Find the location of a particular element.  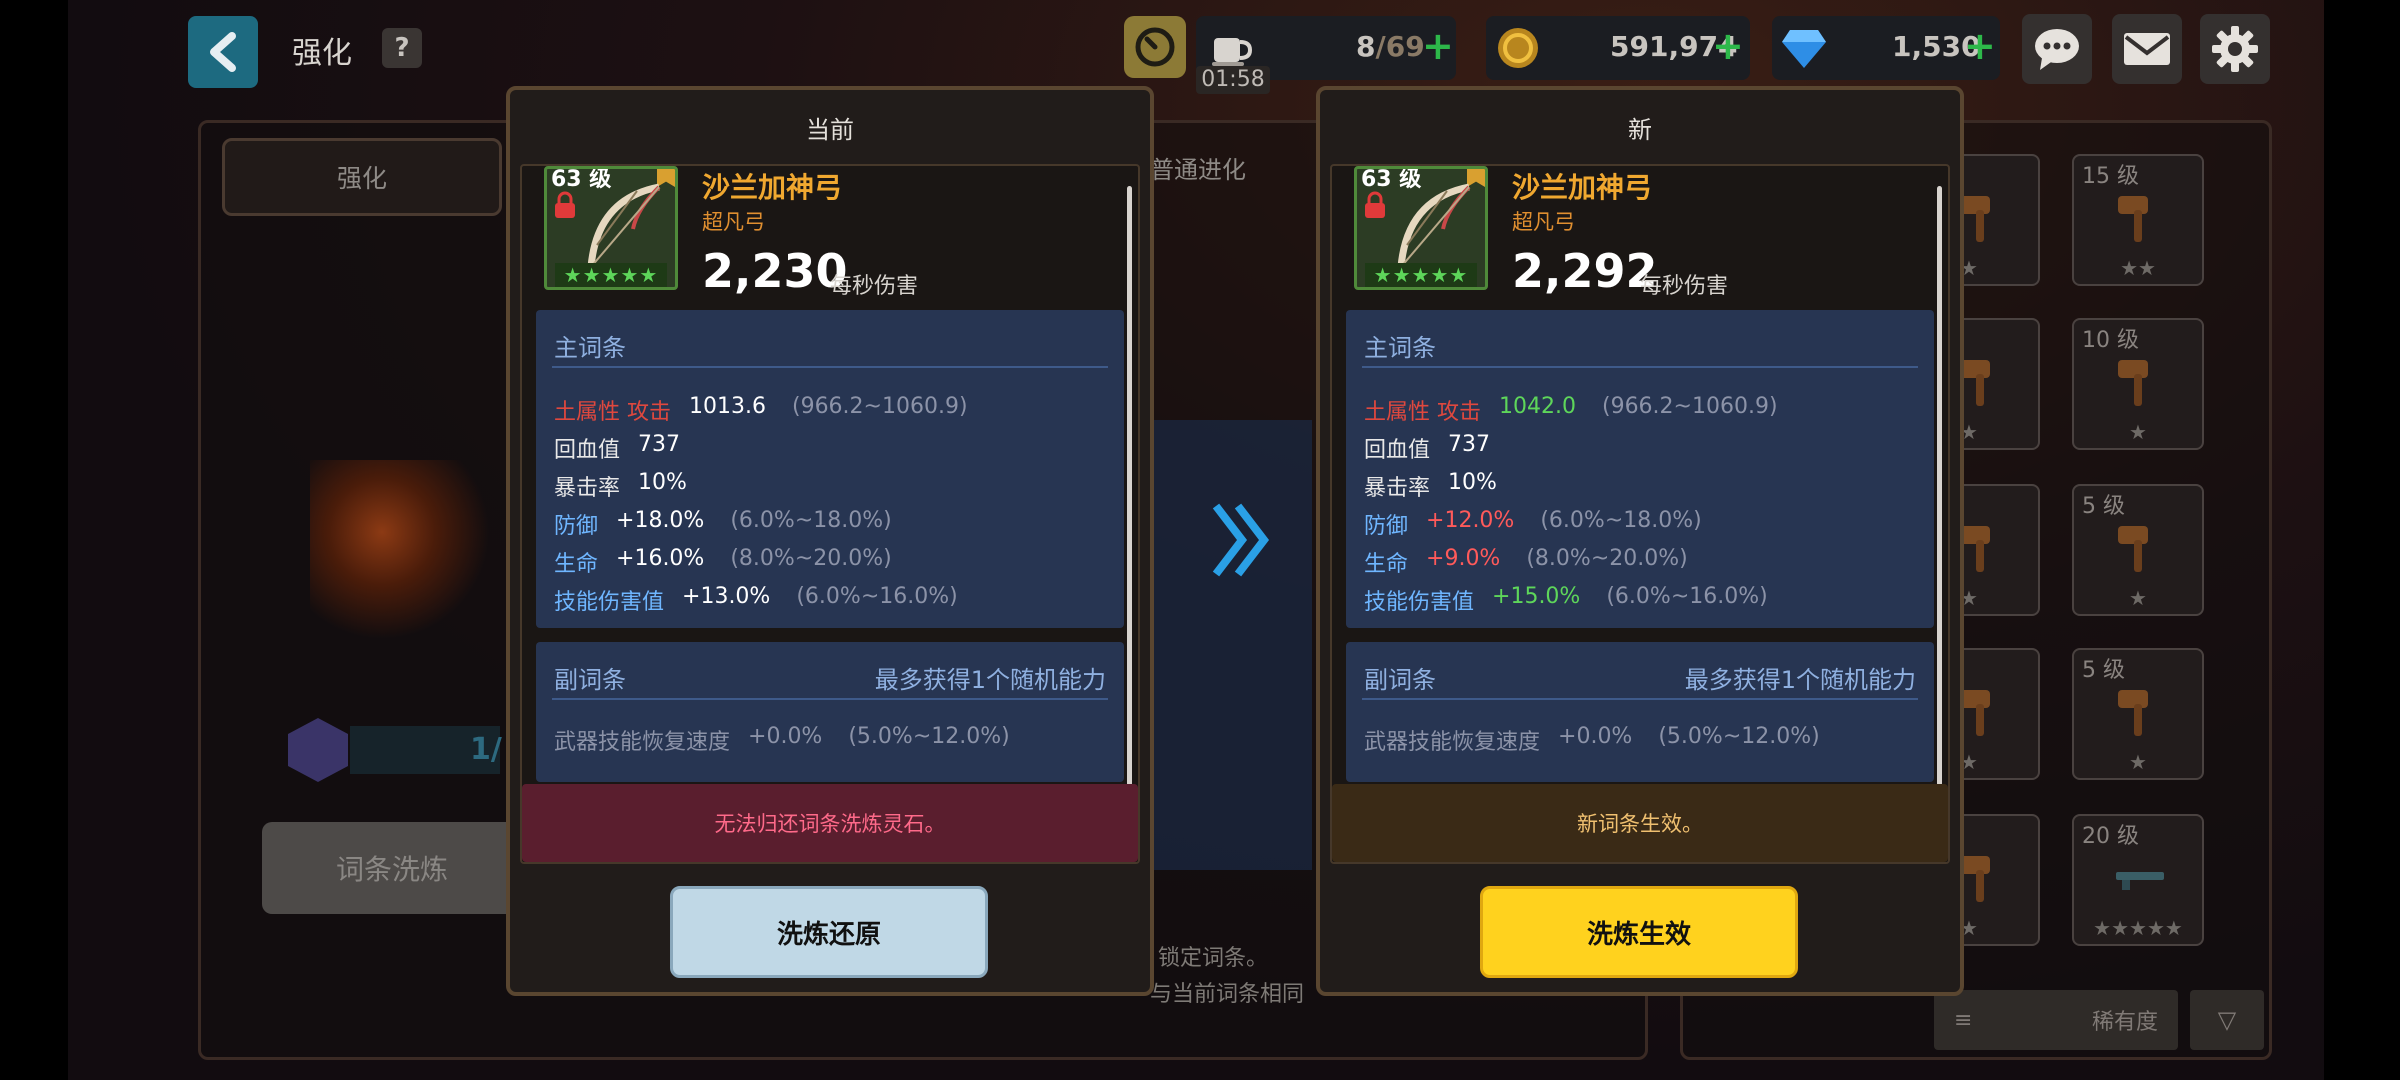

chat-button is located at coordinates (2057, 49).